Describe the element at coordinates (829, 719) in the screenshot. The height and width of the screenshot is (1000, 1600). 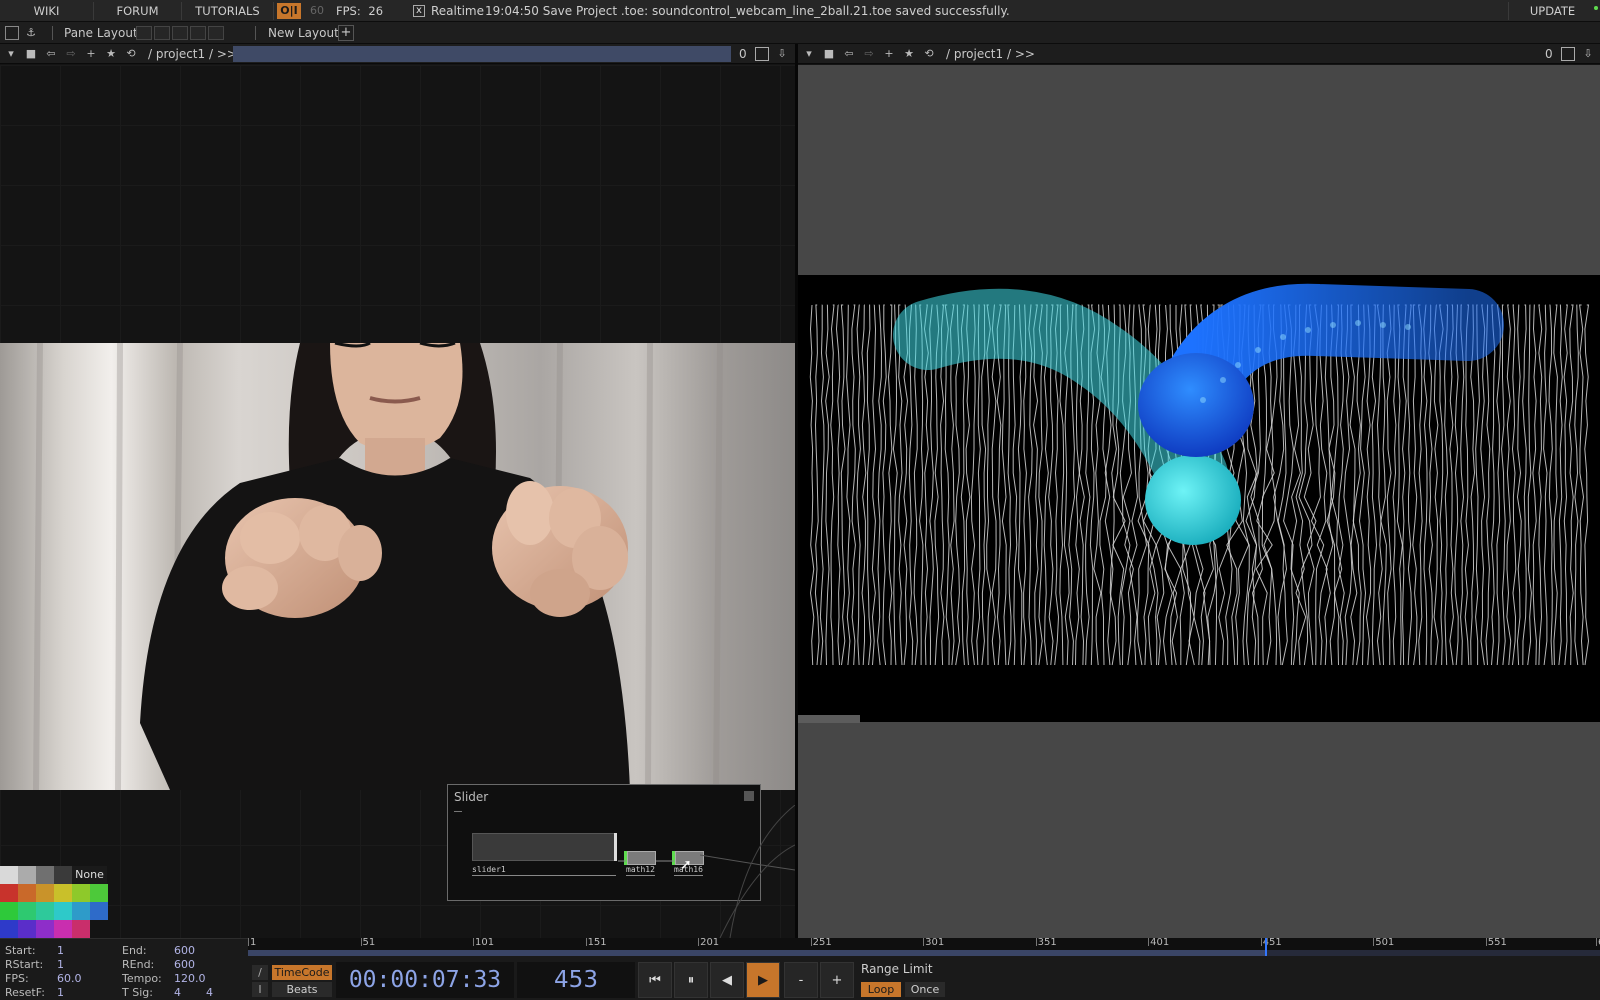
I see `viewer-scrollbar` at that location.